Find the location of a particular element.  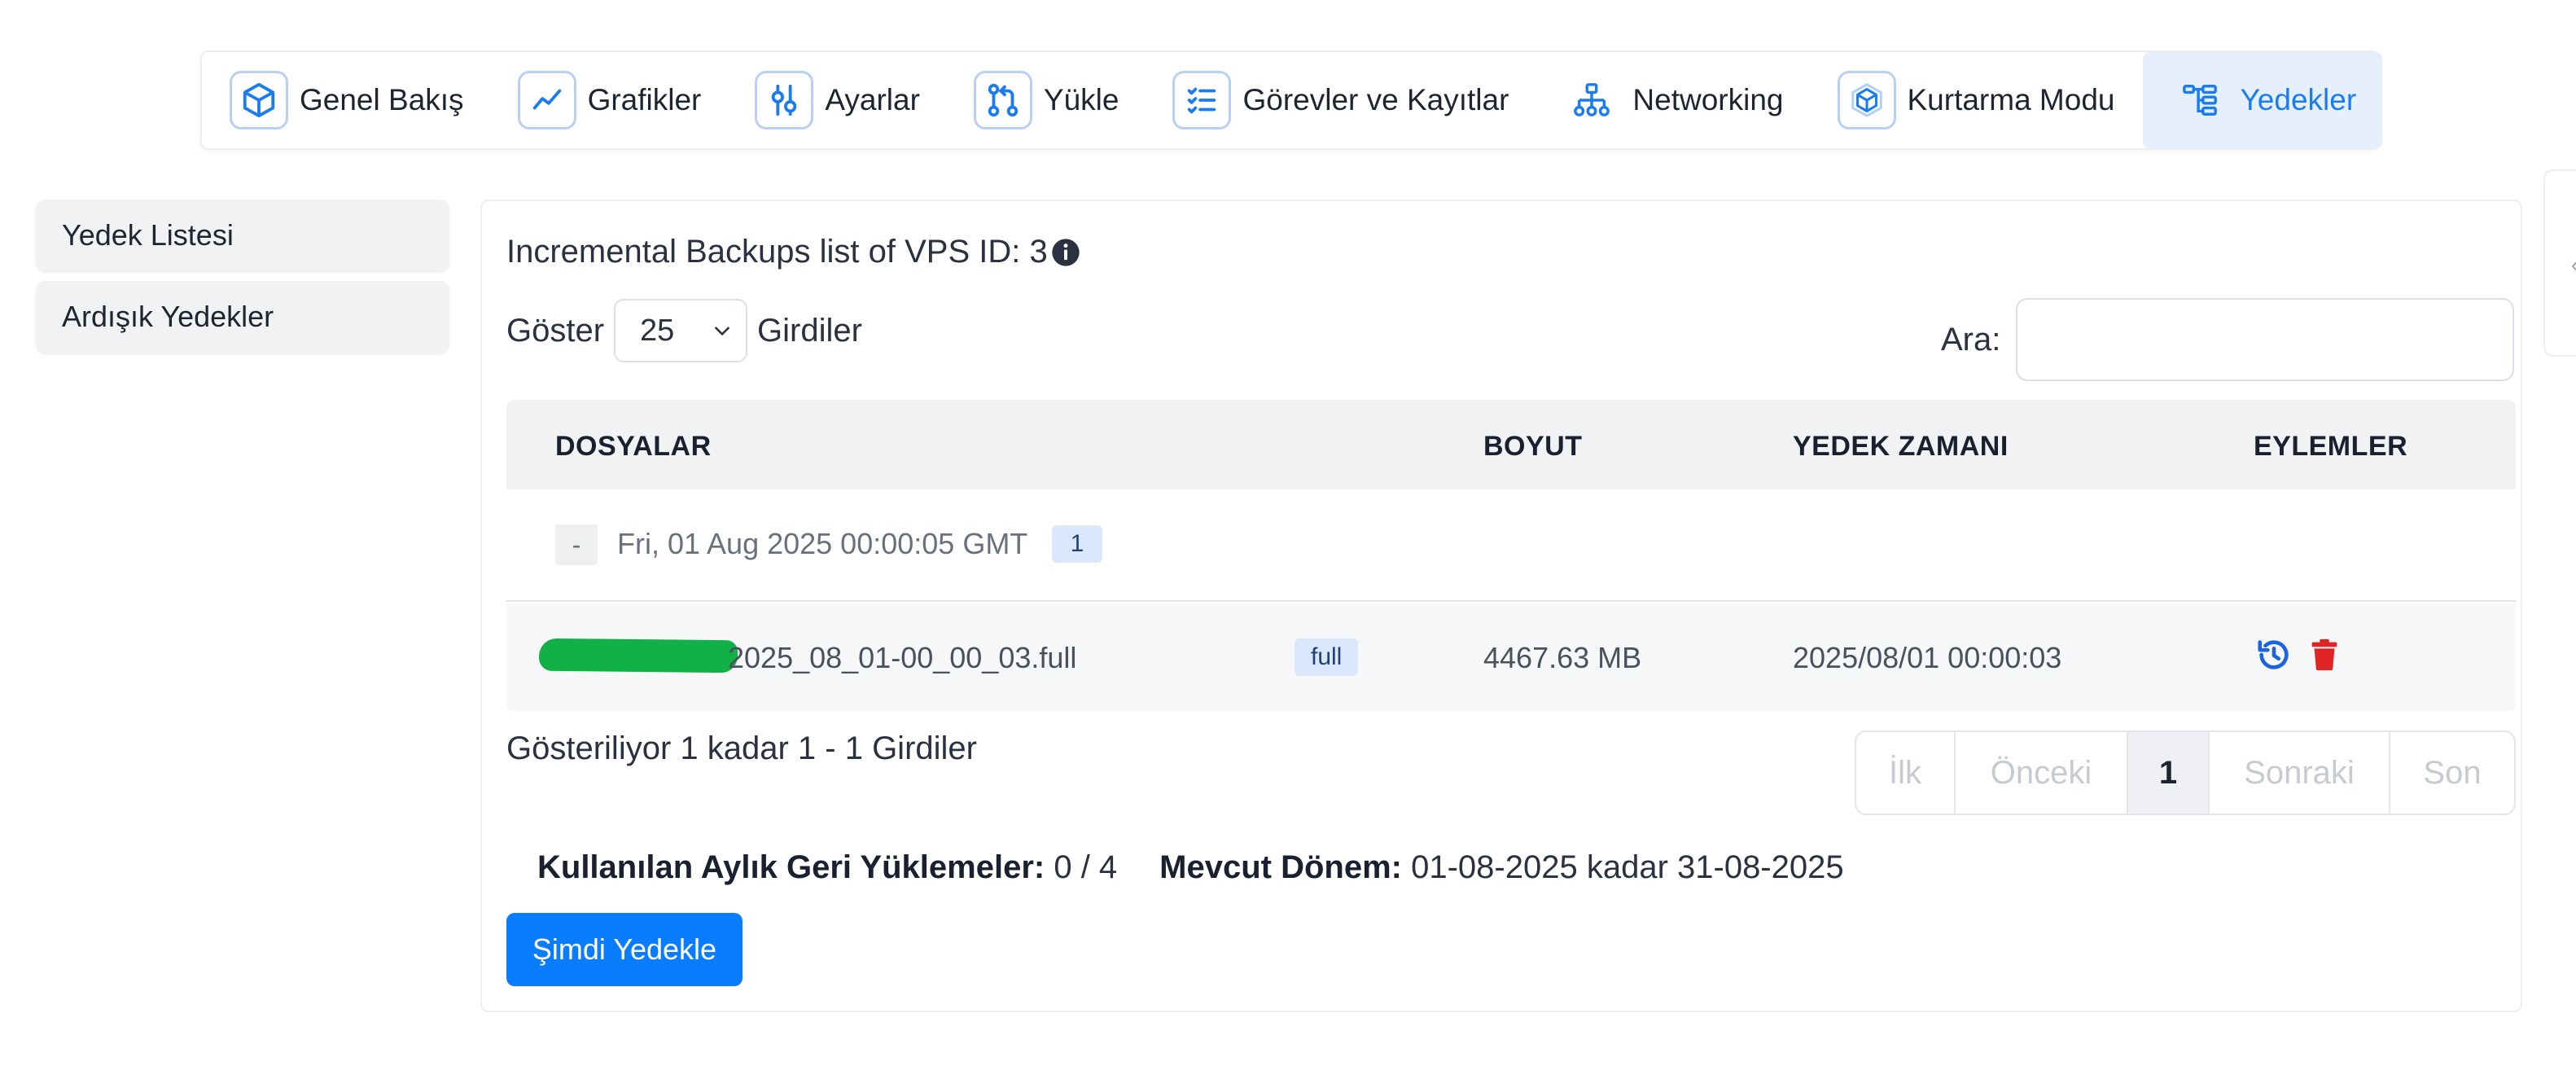

tab-label: Yedekler is located at coordinates (2298, 100).